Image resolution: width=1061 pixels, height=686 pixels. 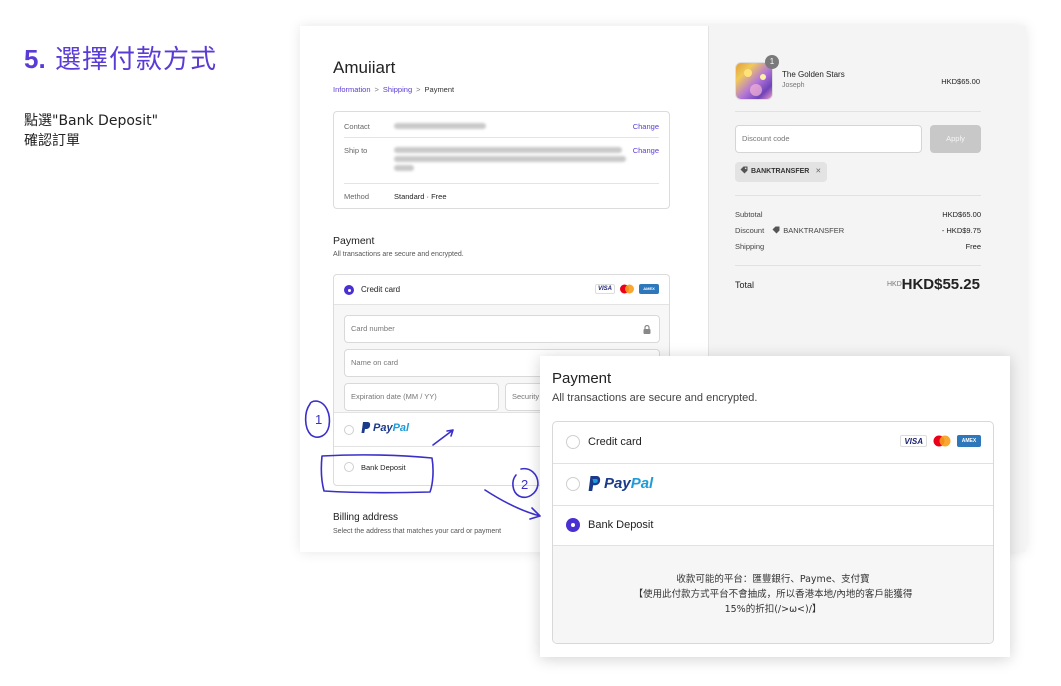 I want to click on step-title-text: 選擇付款方式, so click(x=135, y=60).